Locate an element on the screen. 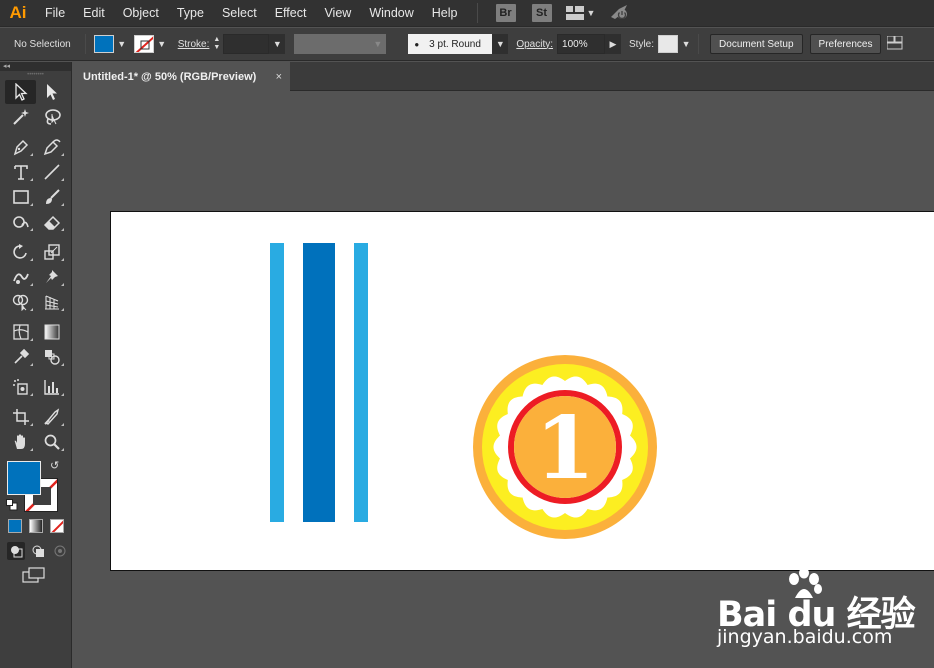 This screenshot has width=934, height=668. line-segment-icon is located at coordinates (51, 171).